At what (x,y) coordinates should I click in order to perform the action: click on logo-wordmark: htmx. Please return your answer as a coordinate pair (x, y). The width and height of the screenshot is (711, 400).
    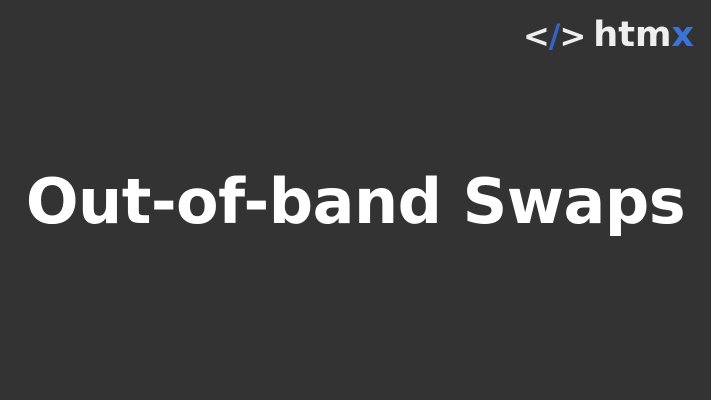
    Looking at the image, I should click on (643, 35).